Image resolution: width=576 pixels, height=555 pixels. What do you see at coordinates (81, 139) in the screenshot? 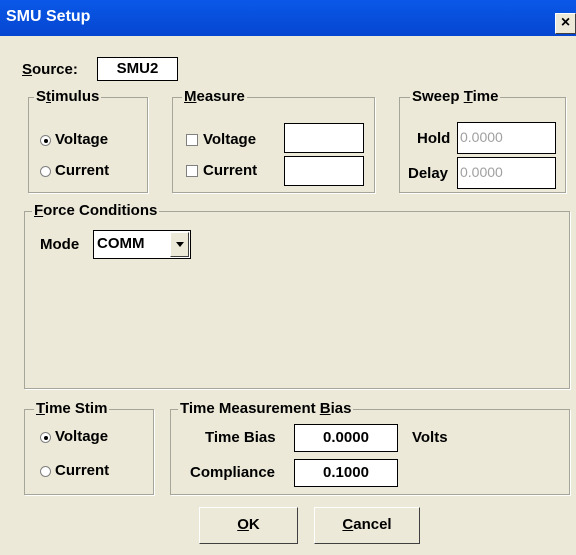
I see `stimulus-voltage-label: Voltage` at bounding box center [81, 139].